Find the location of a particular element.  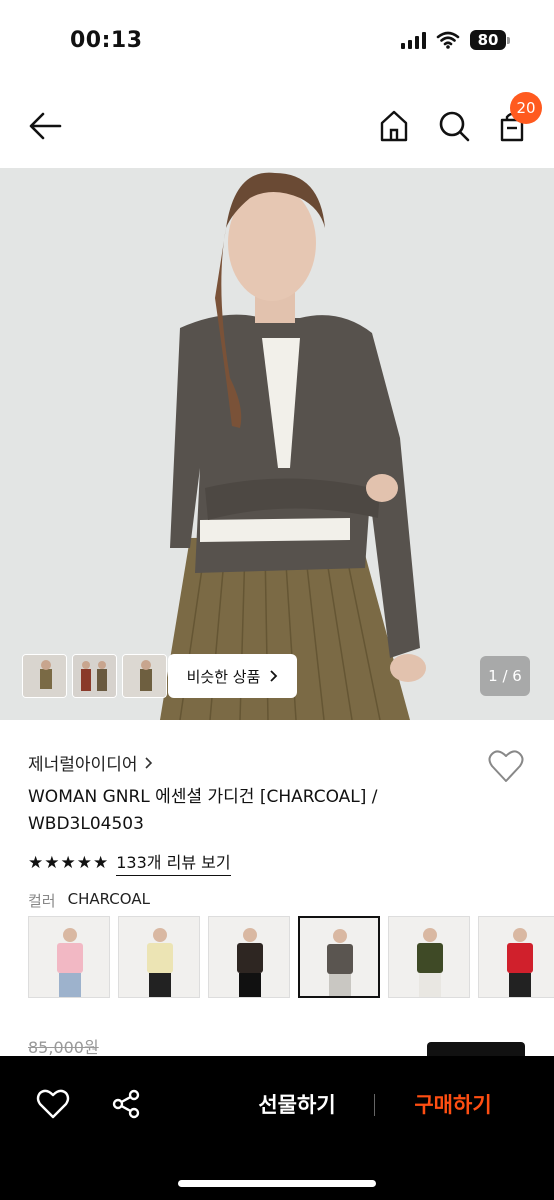

color-row: 컬러 CHARCOAL is located at coordinates (89, 900).